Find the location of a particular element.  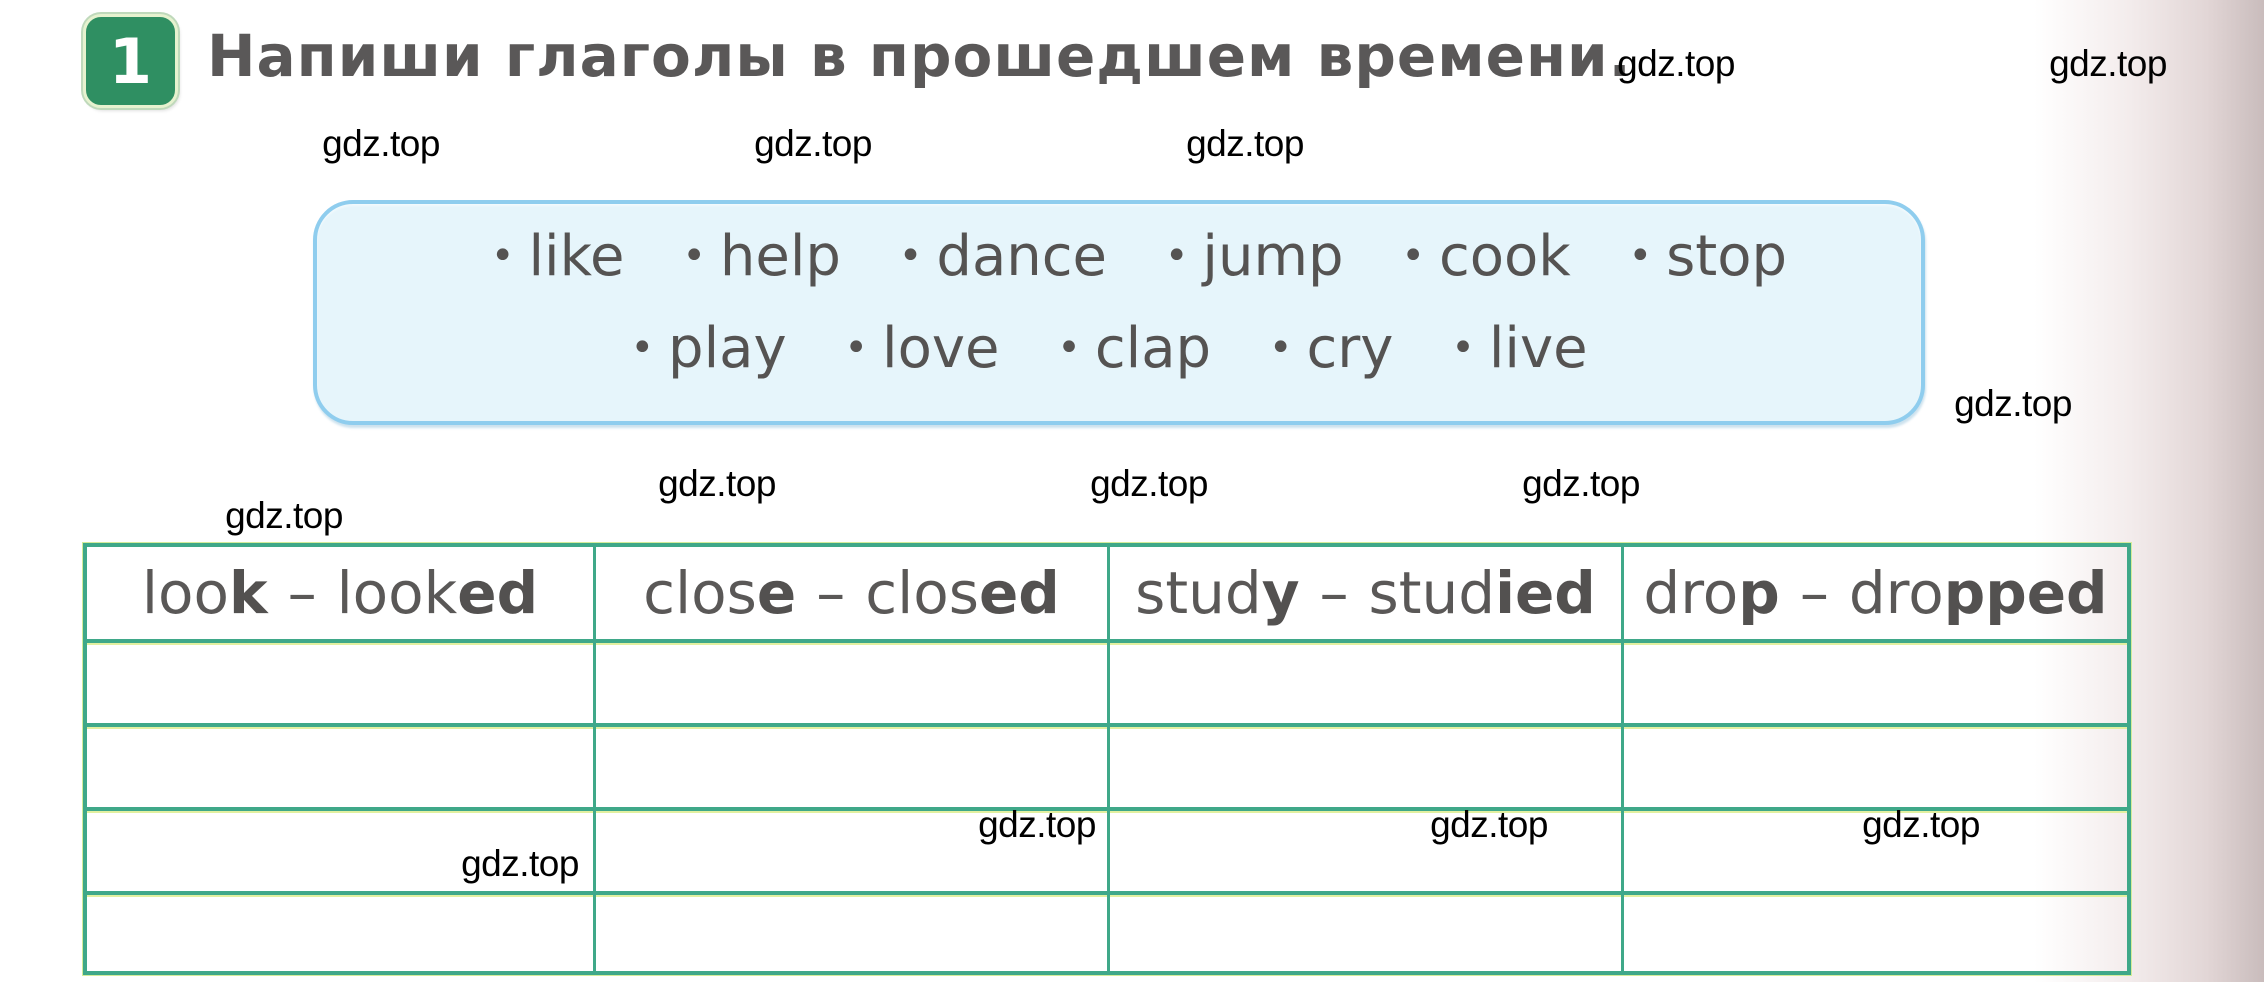

word-item: • cry is located at coordinates (1331, 348).